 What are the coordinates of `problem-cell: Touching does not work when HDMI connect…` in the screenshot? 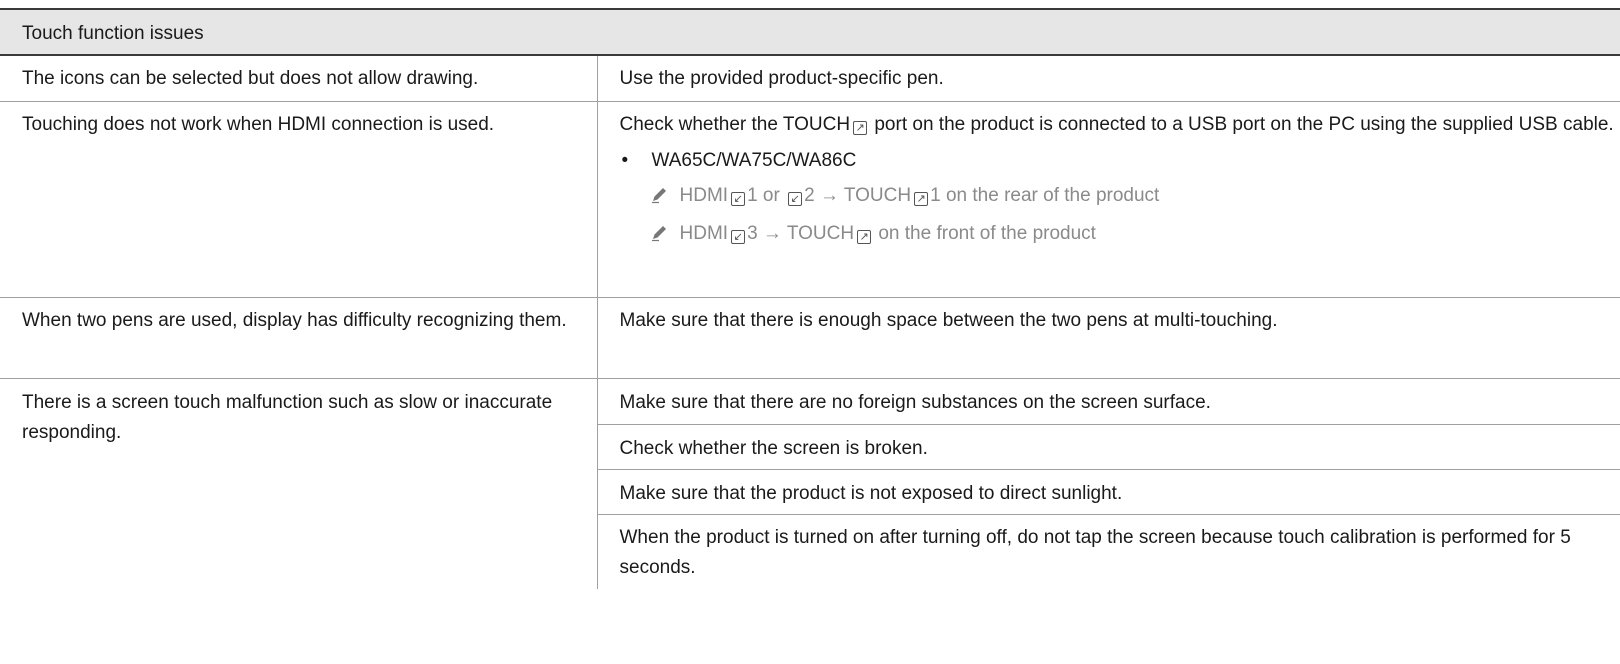 It's located at (298, 199).